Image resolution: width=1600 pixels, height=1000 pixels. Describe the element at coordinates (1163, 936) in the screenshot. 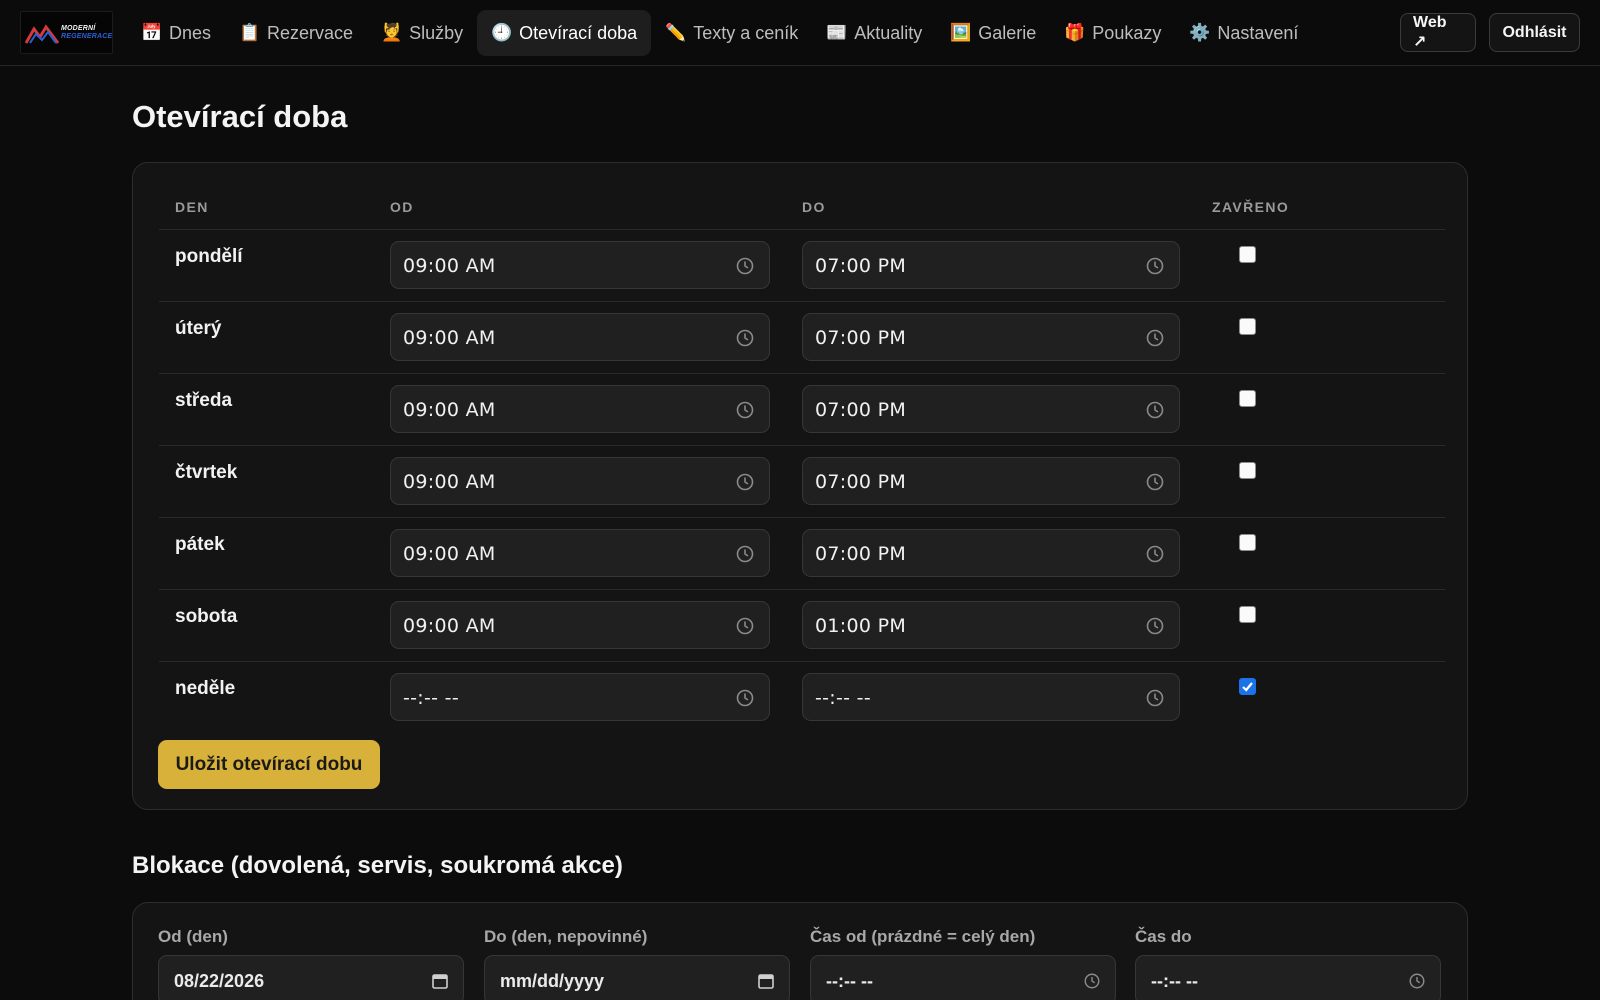

I see `block-time-to-label: Čas do` at that location.